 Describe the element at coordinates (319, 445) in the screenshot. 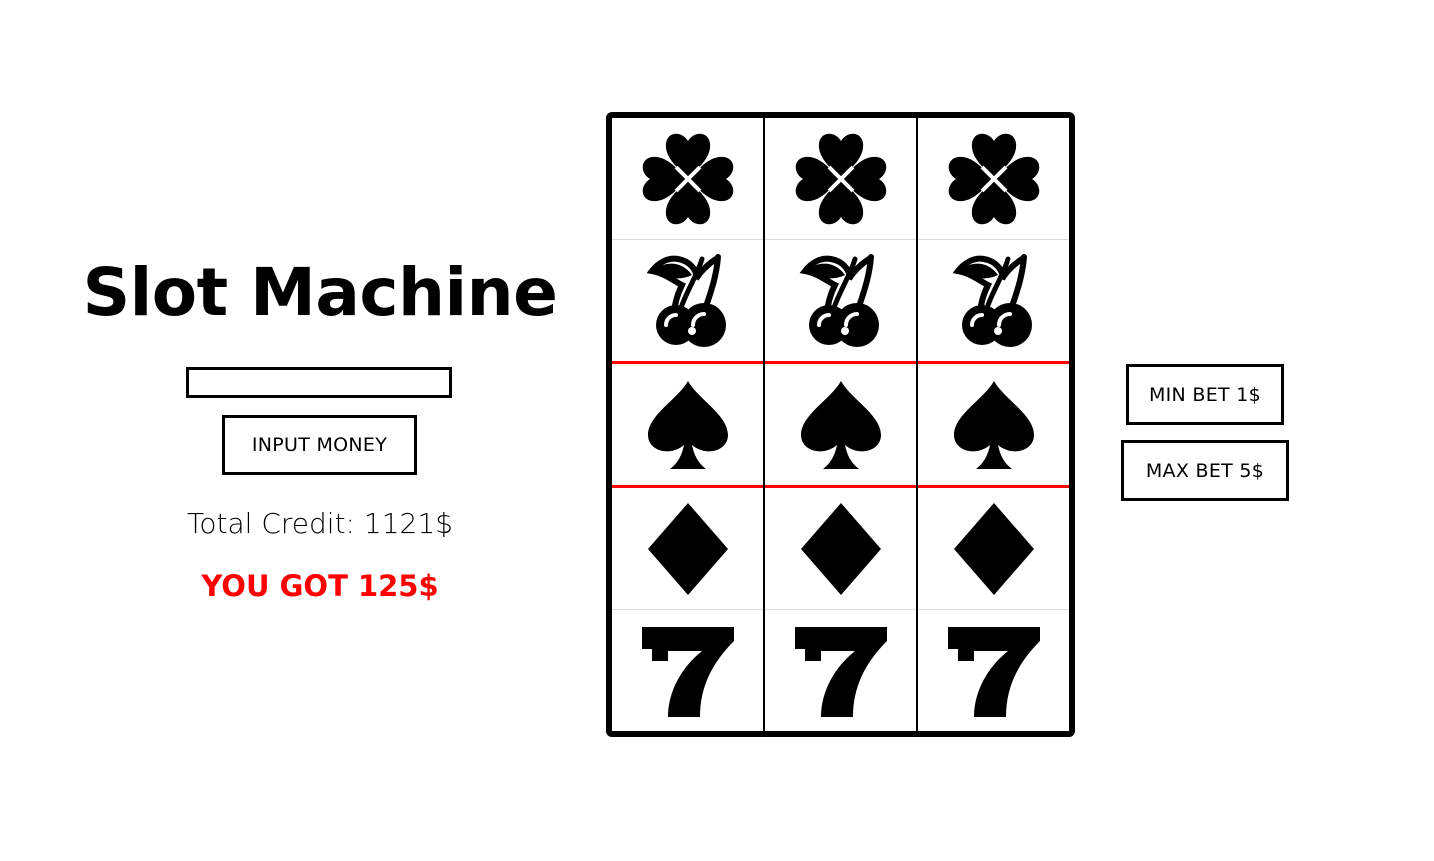

I see `input-money-button: INPUT MONEY` at that location.